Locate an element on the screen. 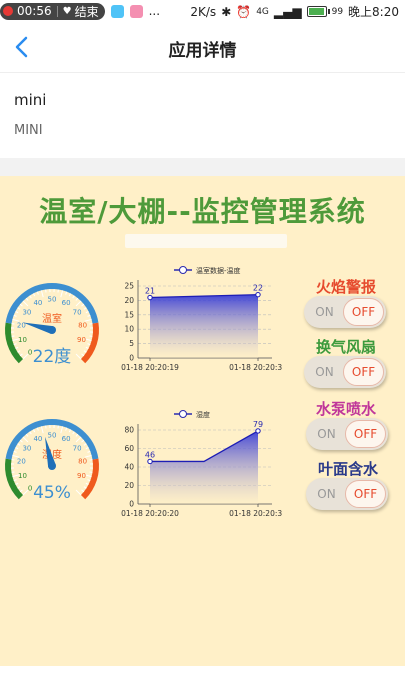  gauge-label: 温室 is located at coordinates (52, 318).